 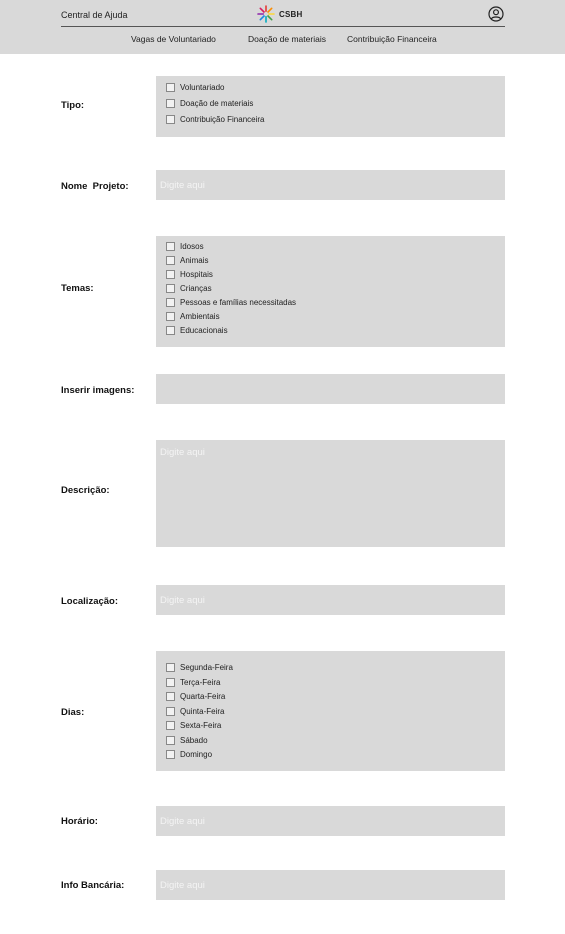 I want to click on logo: CSBH, so click(x=279, y=14).